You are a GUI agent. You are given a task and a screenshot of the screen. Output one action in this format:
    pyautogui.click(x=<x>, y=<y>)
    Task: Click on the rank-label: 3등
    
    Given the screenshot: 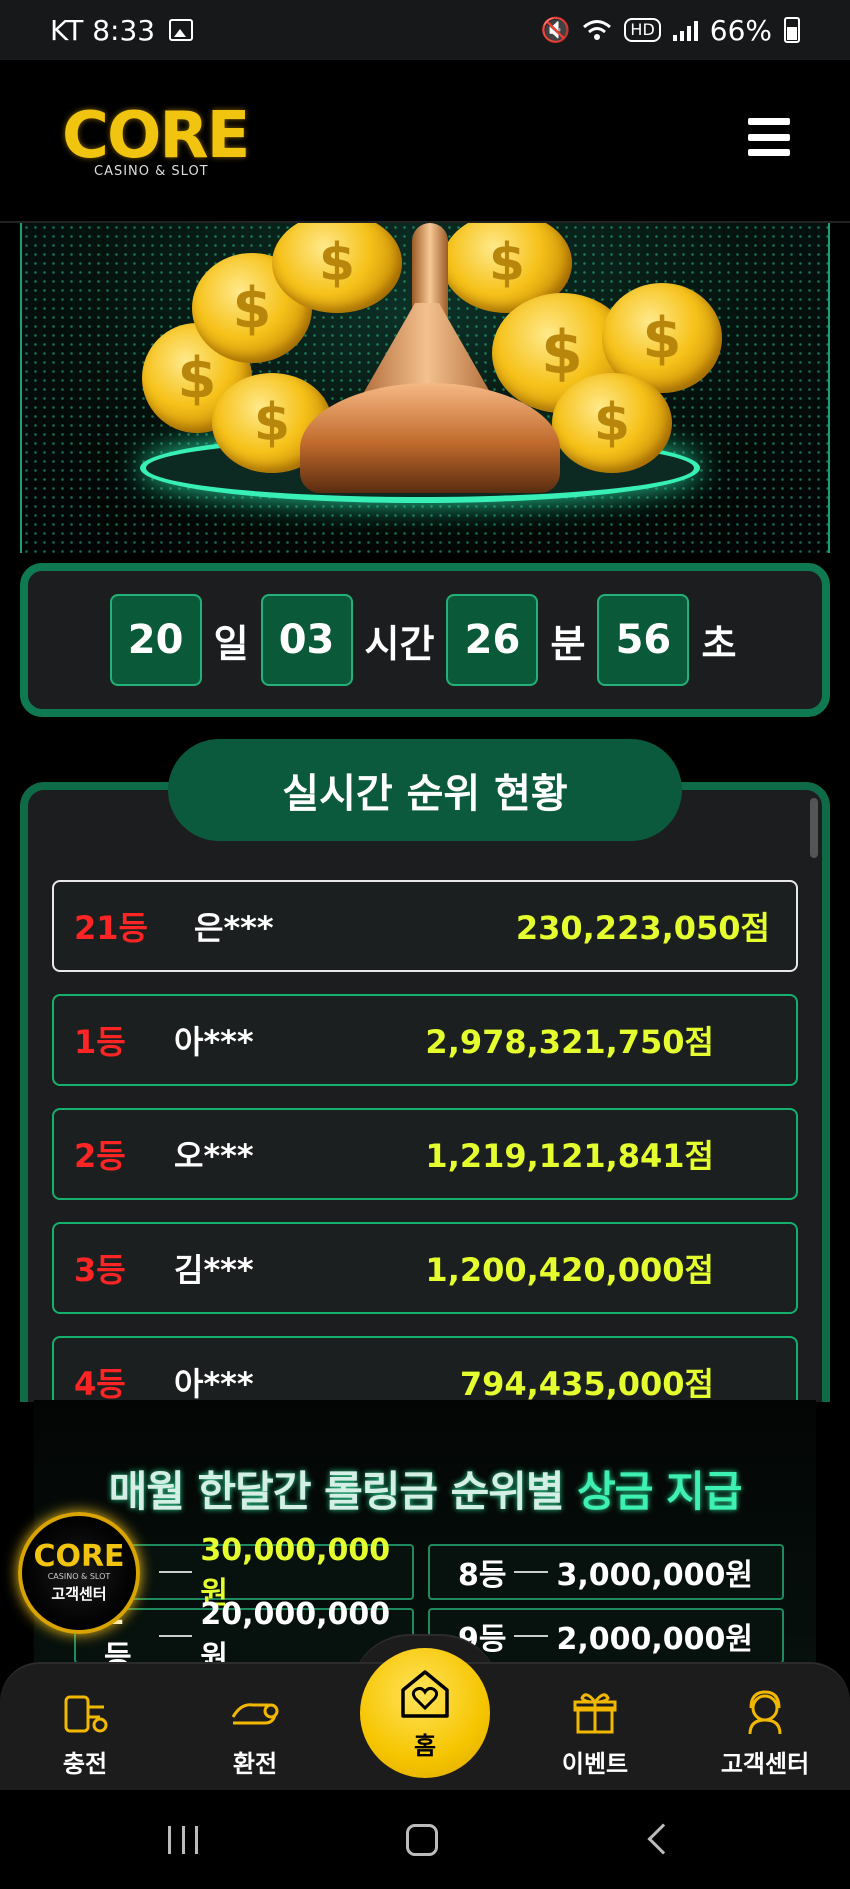 What is the action you would take?
    pyautogui.click(x=100, y=1270)
    